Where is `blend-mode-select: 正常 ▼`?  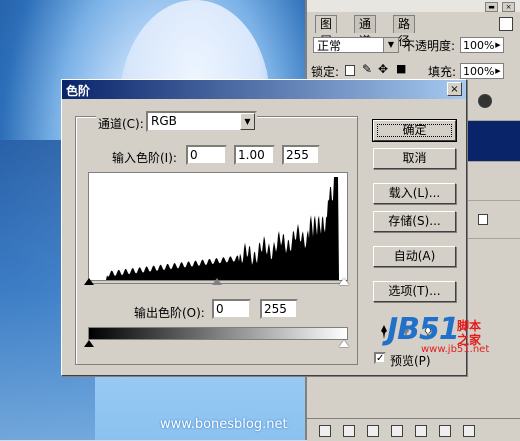 blend-mode-select: 正常 ▼ is located at coordinates (356, 45).